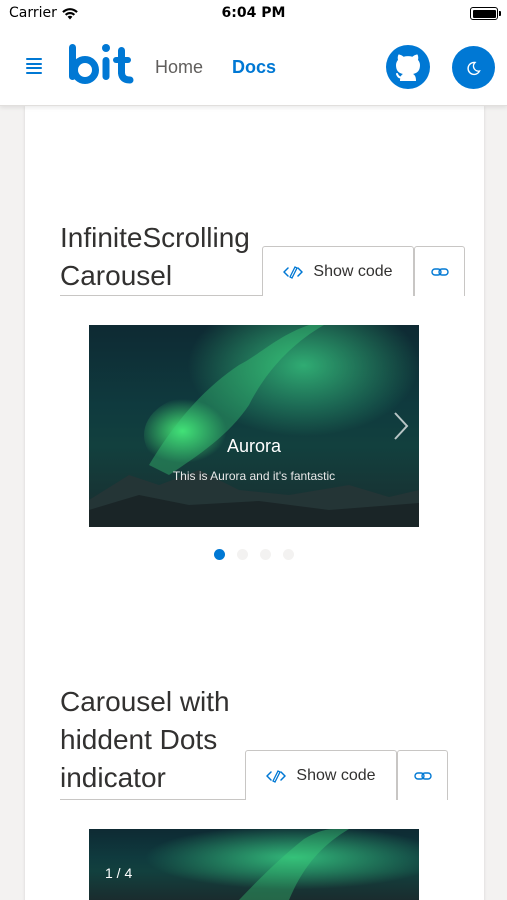 This screenshot has height=900, width=507. Describe the element at coordinates (139, 739) in the screenshot. I see `section-title-line: hiddent Dots` at that location.